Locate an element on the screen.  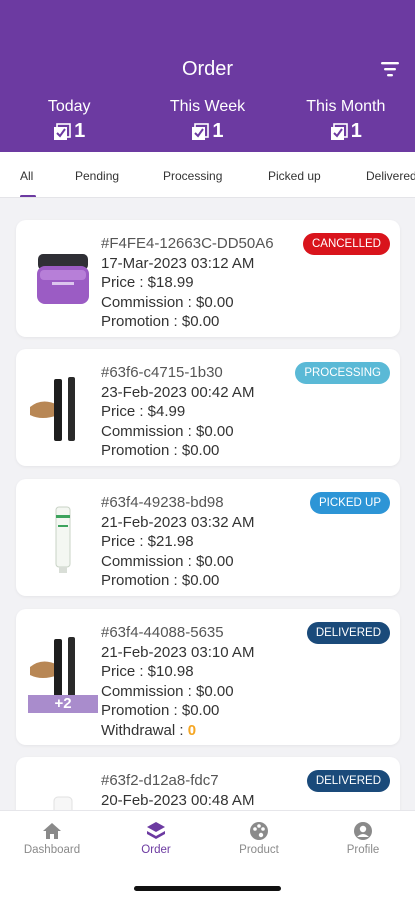
order-id: #63f4-49238-bd98 is located at coordinates (162, 502).